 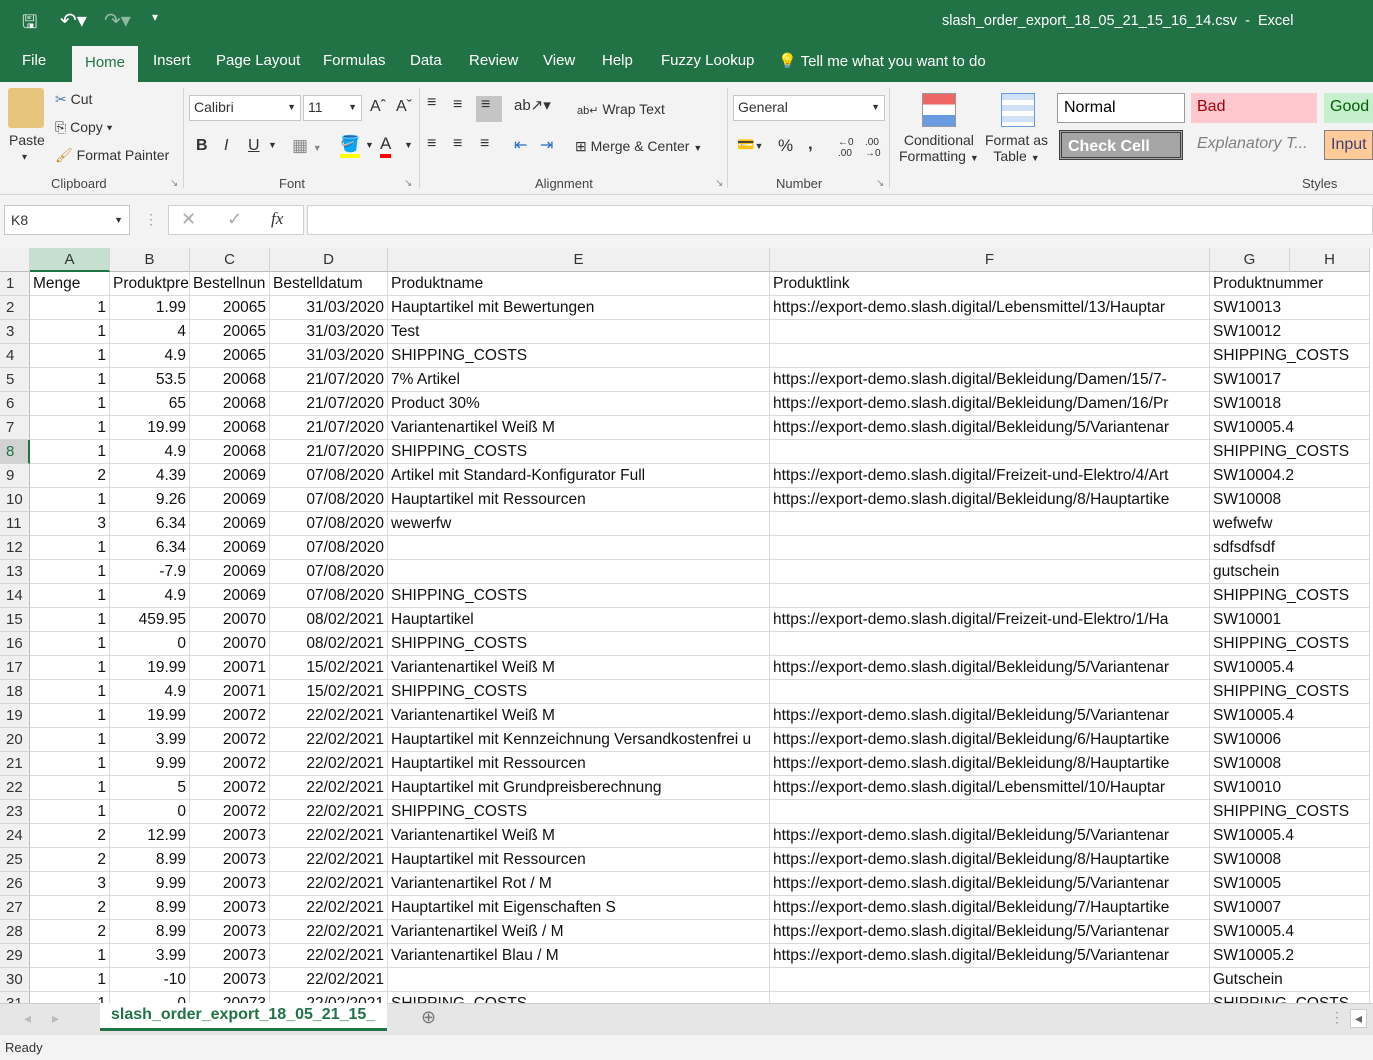 What do you see at coordinates (579, 668) in the screenshot?
I see `cell-e17: Variantenartikel Weiß M` at bounding box center [579, 668].